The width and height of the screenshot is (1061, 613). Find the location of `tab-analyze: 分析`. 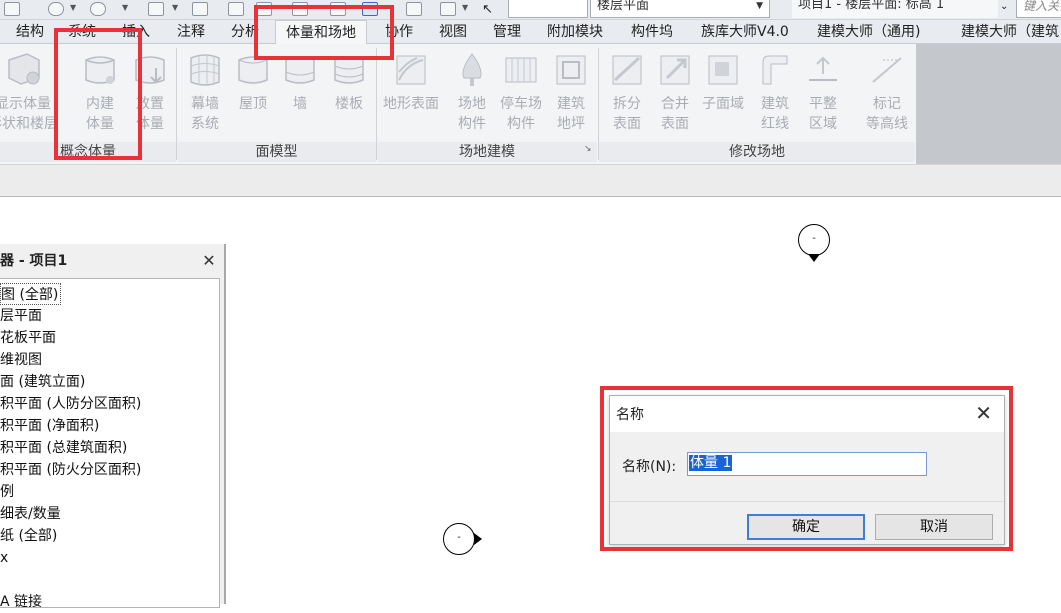

tab-analyze: 分析 is located at coordinates (245, 32).